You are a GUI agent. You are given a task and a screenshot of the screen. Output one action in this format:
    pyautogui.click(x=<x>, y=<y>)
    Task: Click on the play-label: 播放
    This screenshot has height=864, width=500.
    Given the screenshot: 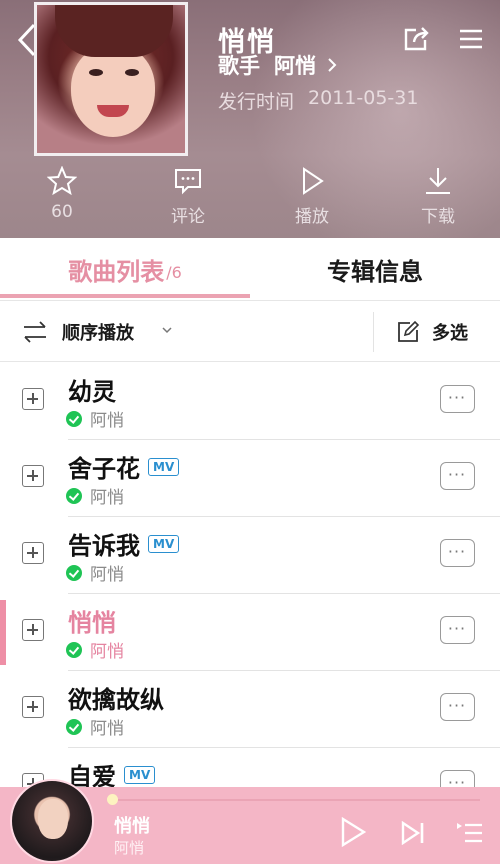 What is the action you would take?
    pyautogui.click(x=312, y=217)
    